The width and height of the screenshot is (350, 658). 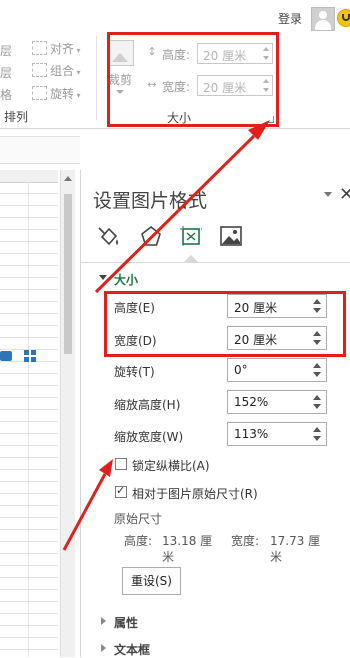 I want to click on reset-button: 重设(S), so click(x=151, y=581).